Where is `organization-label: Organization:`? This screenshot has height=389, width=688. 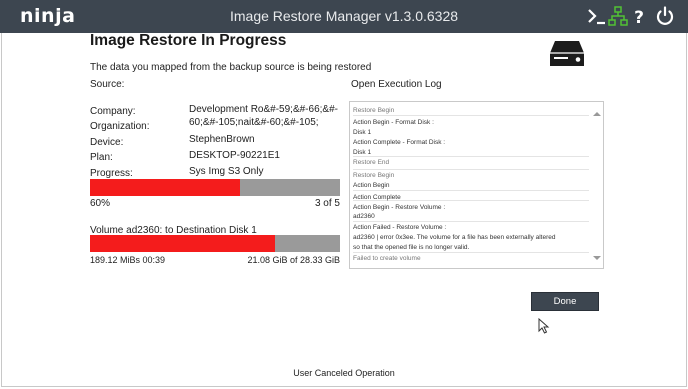 organization-label: Organization: is located at coordinates (120, 126).